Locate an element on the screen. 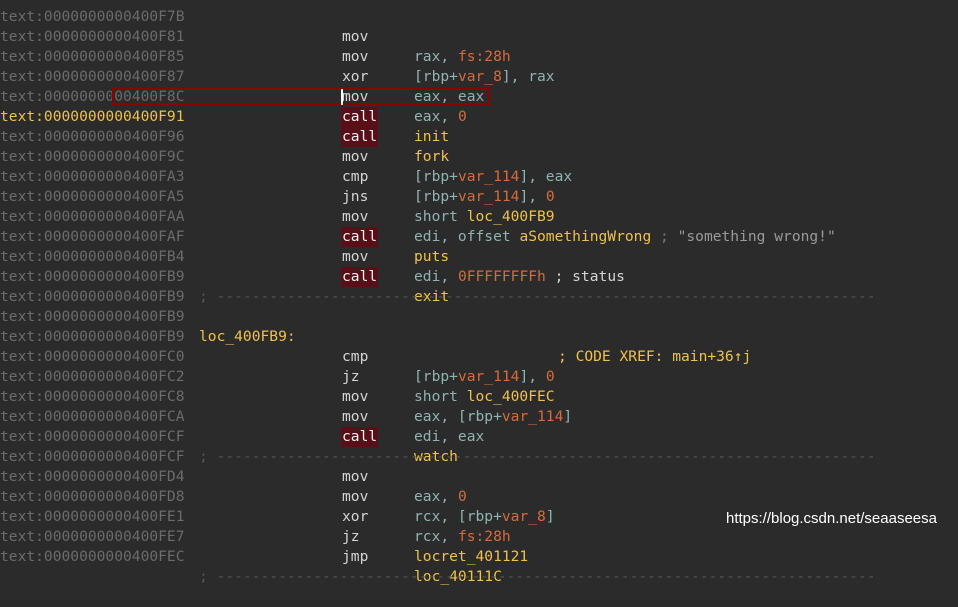 This screenshot has width=958, height=607. asm-line: text:0000000000400FCA call watch is located at coordinates (479, 426).